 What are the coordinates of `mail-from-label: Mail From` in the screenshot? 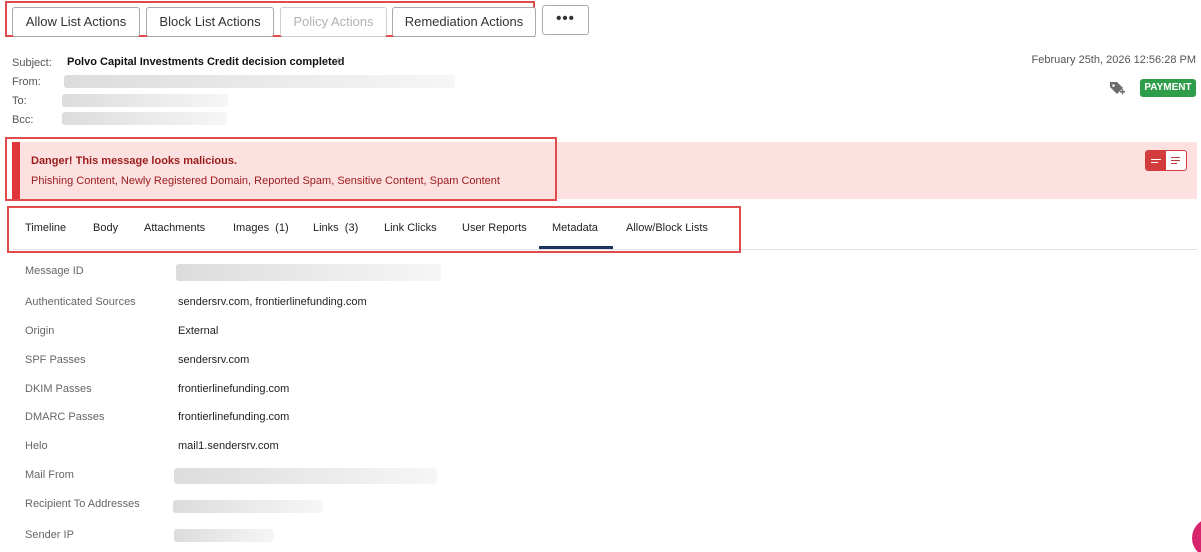 It's located at (49, 475).